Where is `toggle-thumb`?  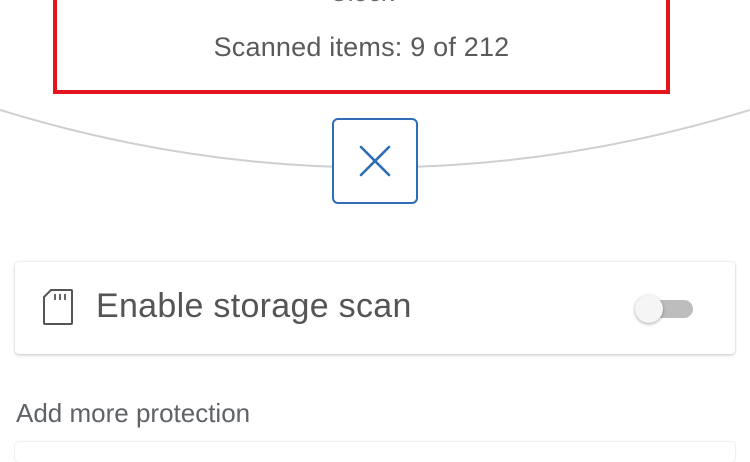
toggle-thumb is located at coordinates (649, 309).